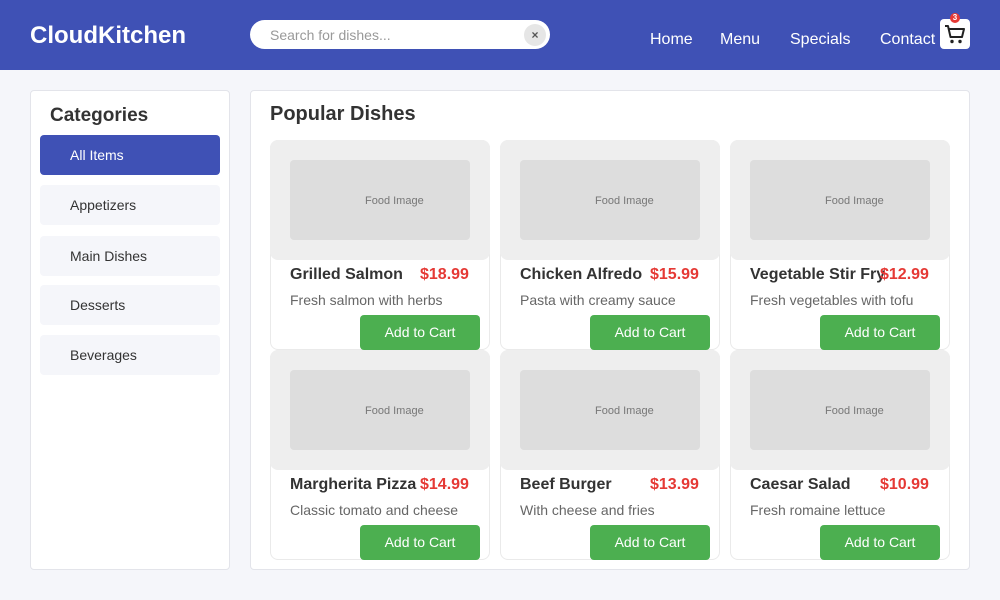 The height and width of the screenshot is (600, 1000). What do you see at coordinates (587, 510) in the screenshot?
I see `dish-description: With cheese and fries` at bounding box center [587, 510].